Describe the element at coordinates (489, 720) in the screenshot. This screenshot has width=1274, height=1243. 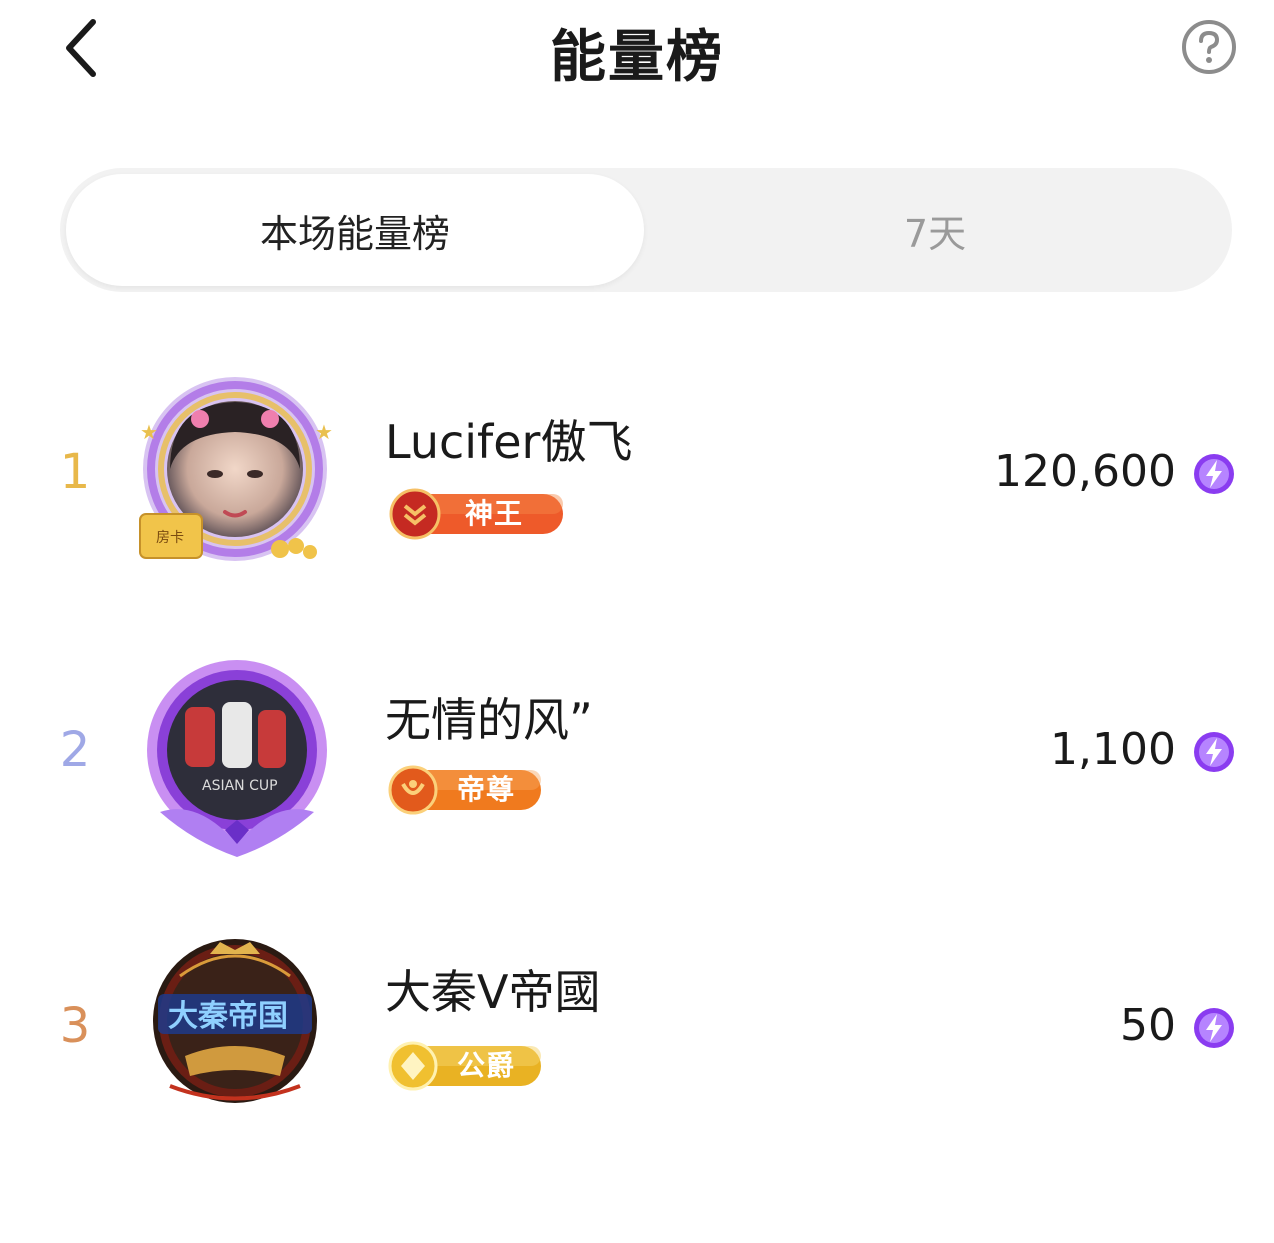
I see `username: 无情的风”` at that location.